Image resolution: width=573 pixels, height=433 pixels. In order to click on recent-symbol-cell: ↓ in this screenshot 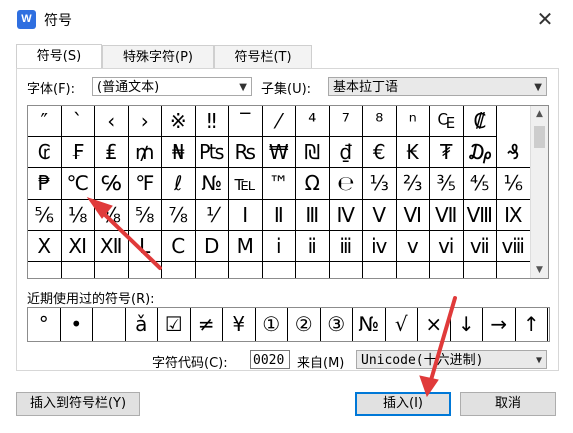, I will do `click(467, 324)`.